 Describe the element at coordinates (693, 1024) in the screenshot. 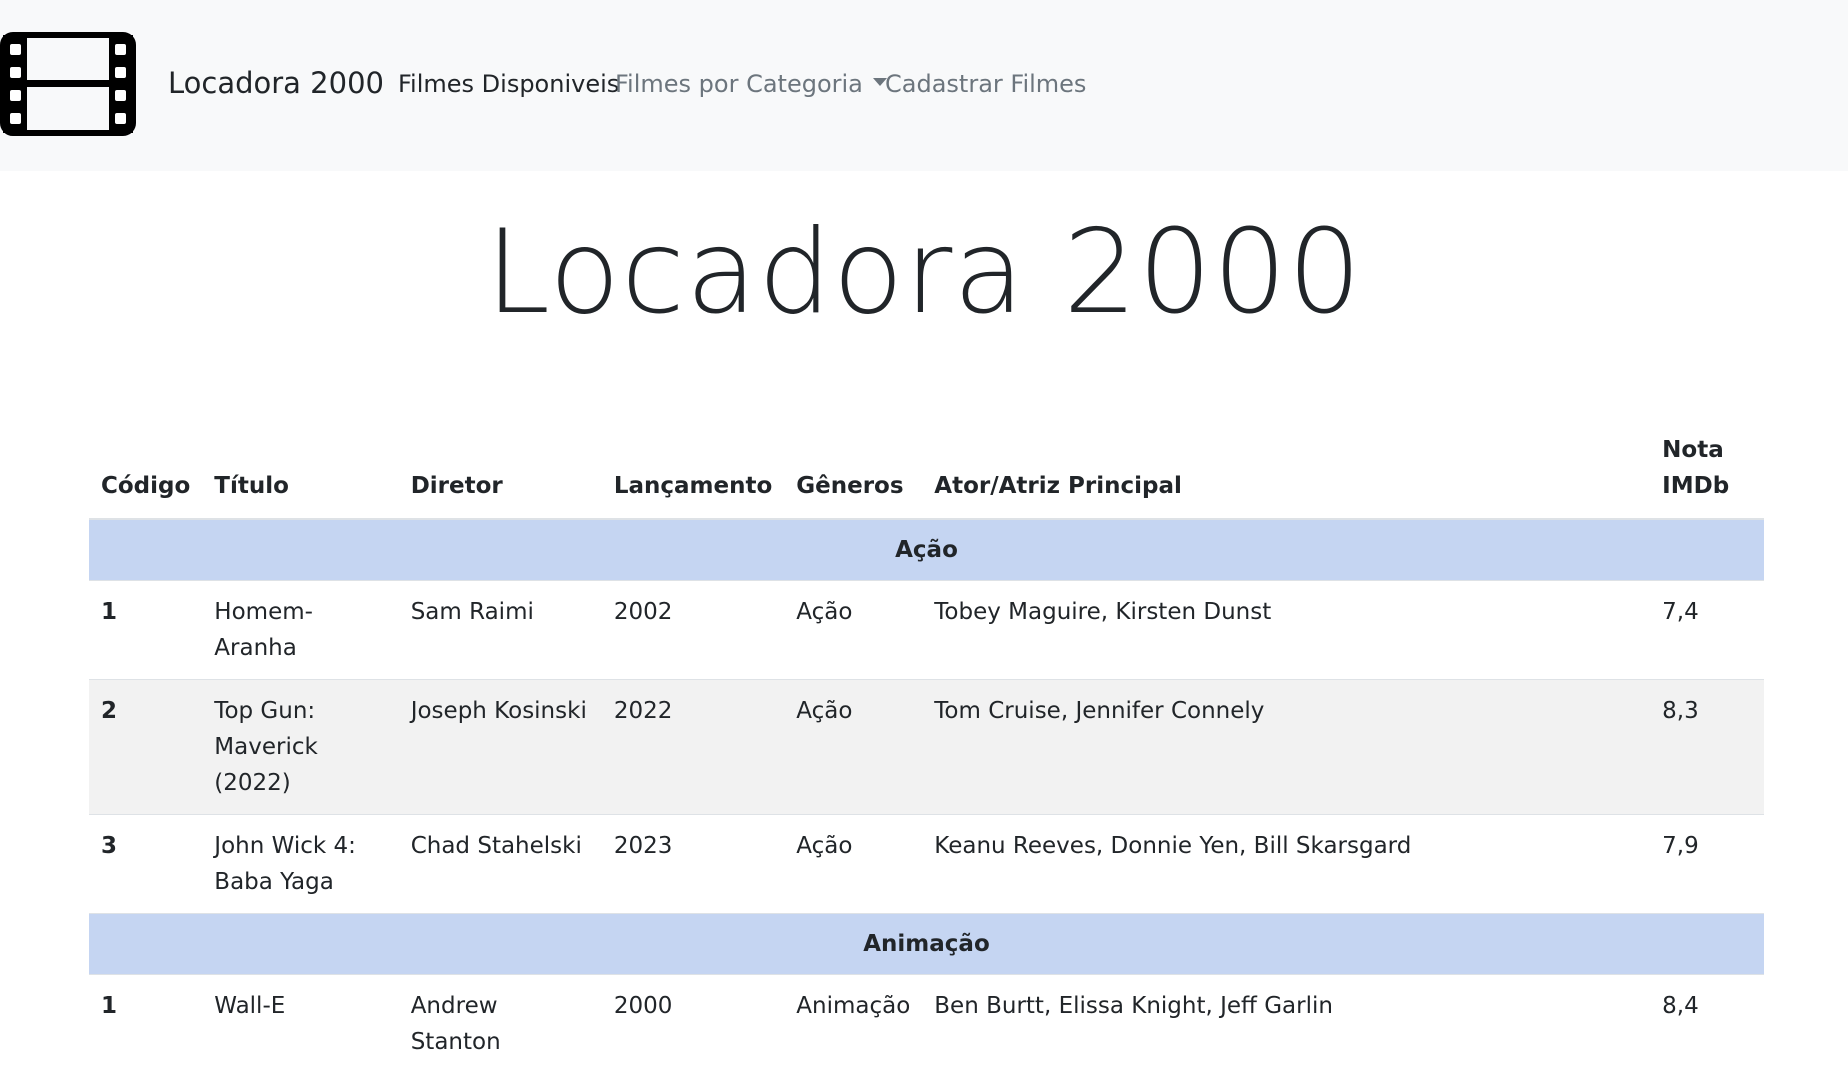

I see `cell-lancamento: 2000` at that location.